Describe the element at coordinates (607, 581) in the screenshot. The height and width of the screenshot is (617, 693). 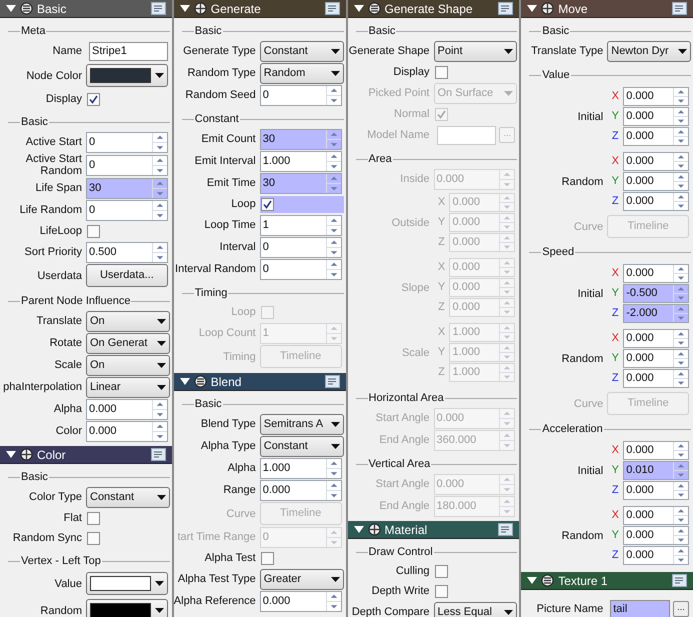
I see `panel-header: Texture 1` at that location.